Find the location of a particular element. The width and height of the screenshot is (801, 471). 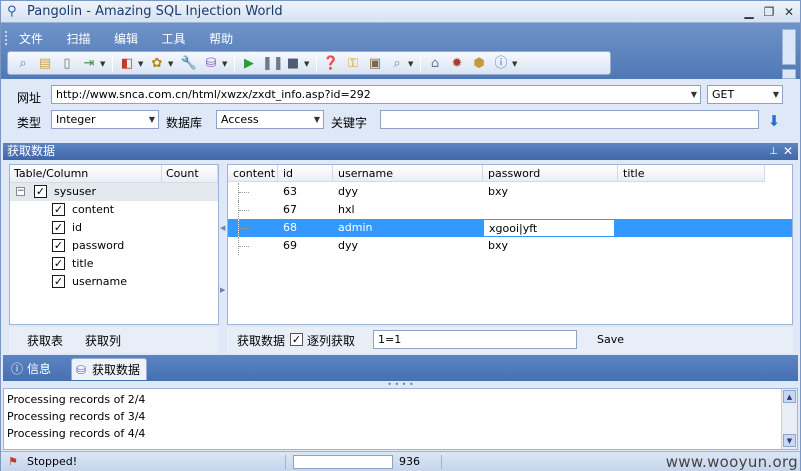

cell-username: hxl is located at coordinates (344, 210).